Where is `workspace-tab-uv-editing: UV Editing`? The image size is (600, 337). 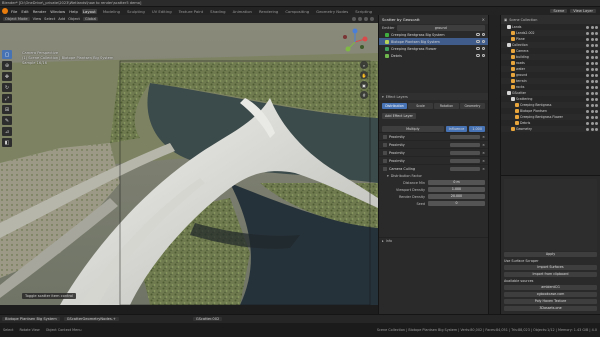
workspace-tab-uv-editing: UV Editing is located at coordinates (162, 11).